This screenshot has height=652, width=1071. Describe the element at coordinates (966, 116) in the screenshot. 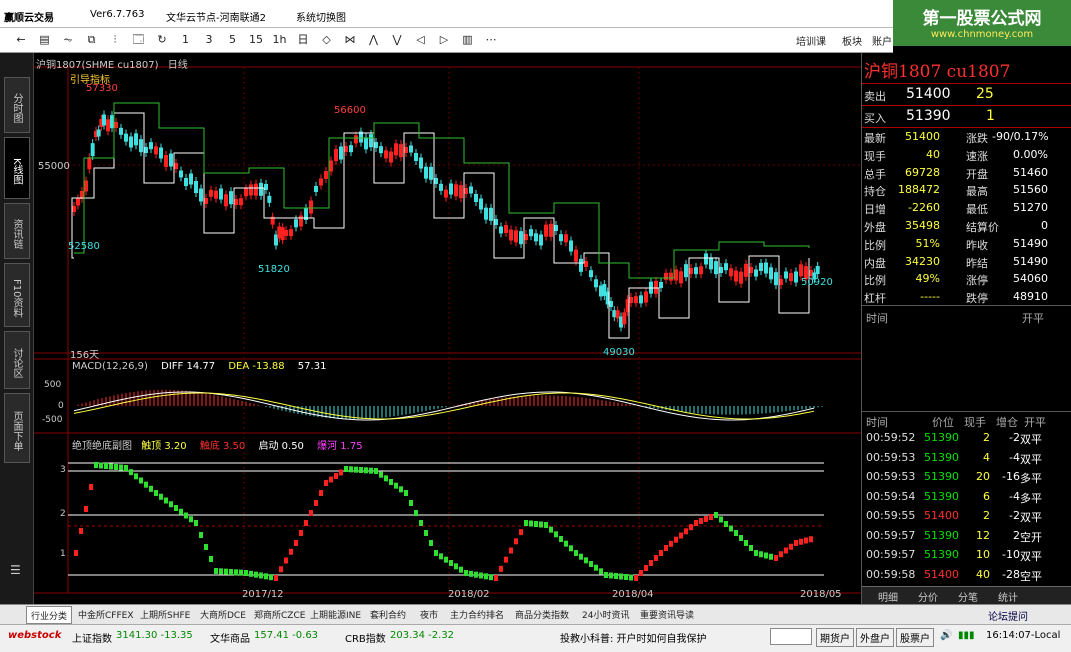

I see `buy-row: 买入 51390 1` at that location.